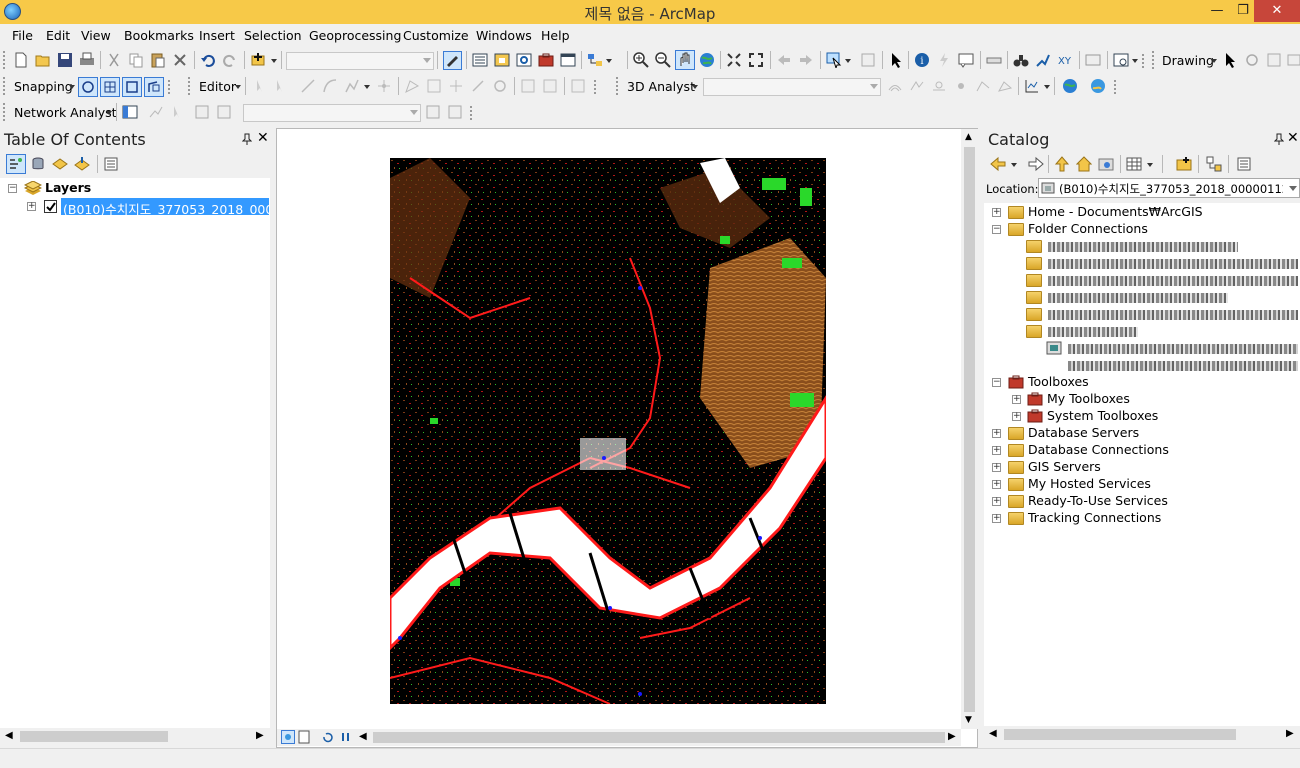 The width and height of the screenshot is (1300, 768). I want to click on 3d-analyst-dropdown, so click(695, 87).